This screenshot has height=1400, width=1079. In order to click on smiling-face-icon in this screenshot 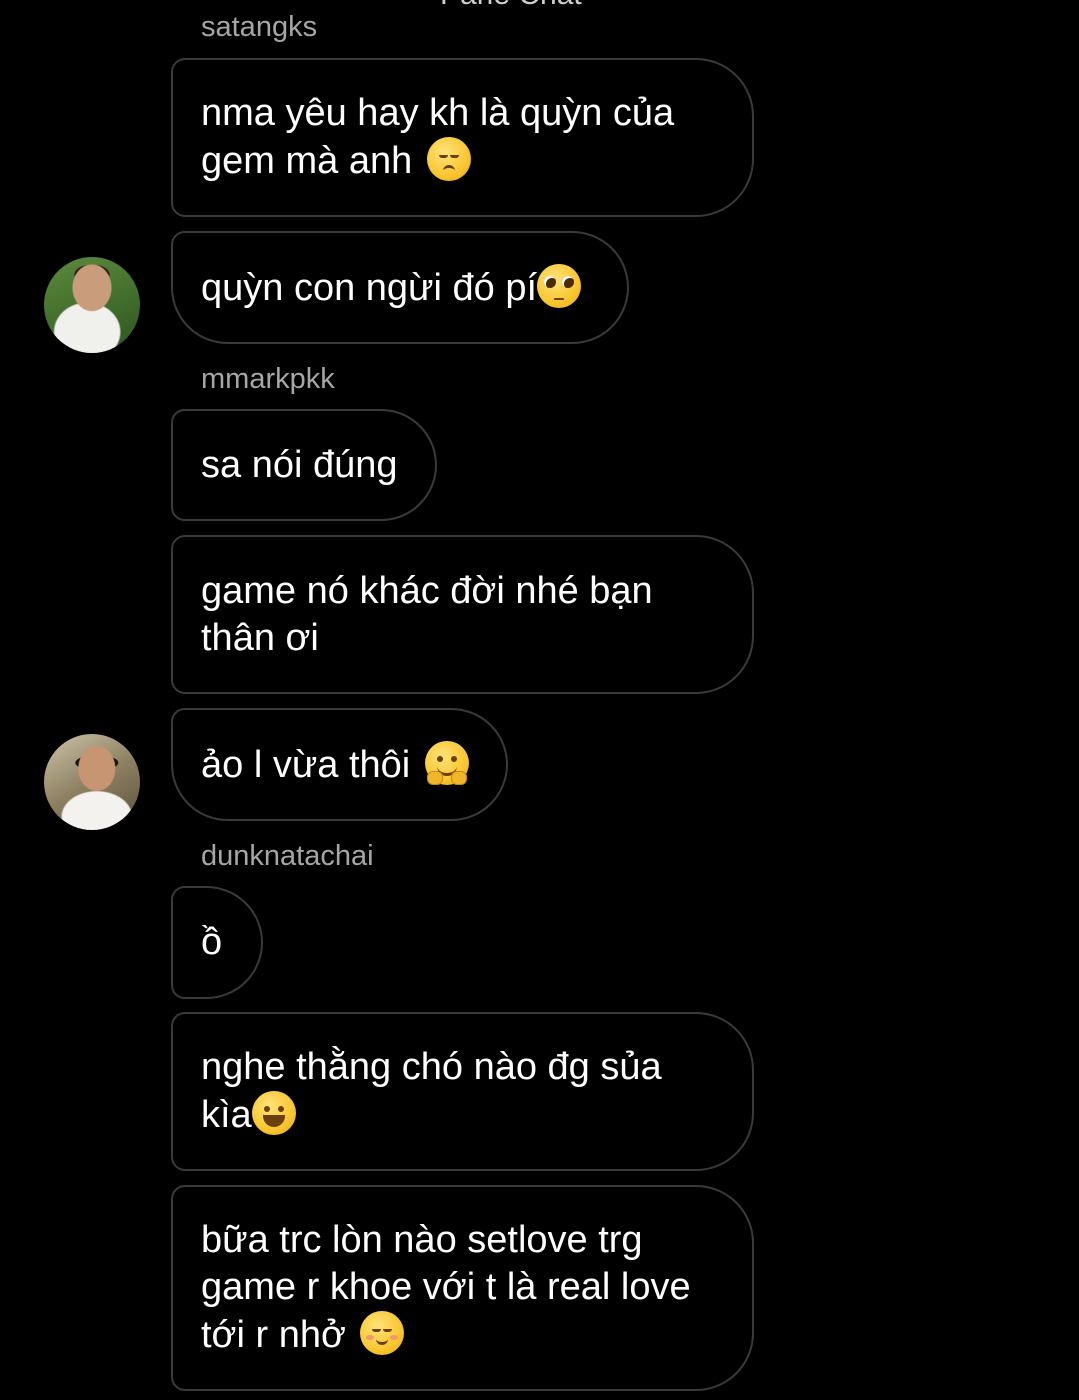, I will do `click(382, 1333)`.